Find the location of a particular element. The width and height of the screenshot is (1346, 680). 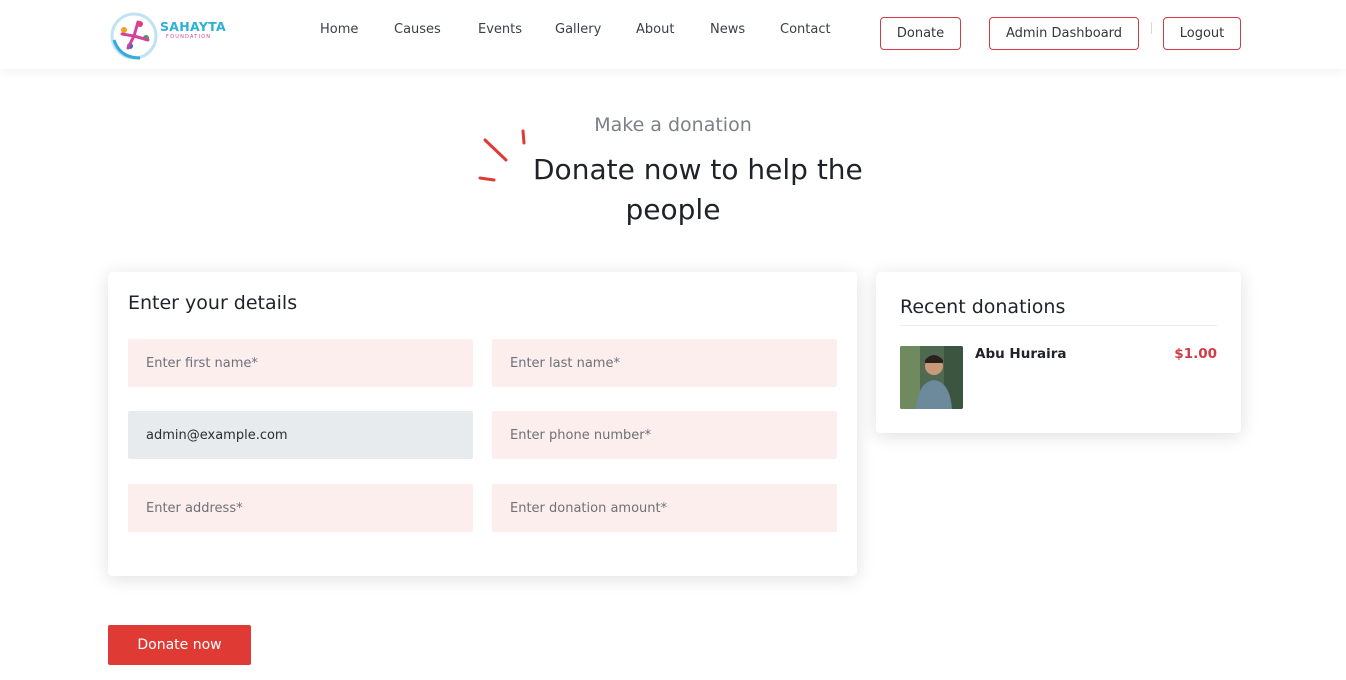

logout-button: Logout is located at coordinates (1202, 33).